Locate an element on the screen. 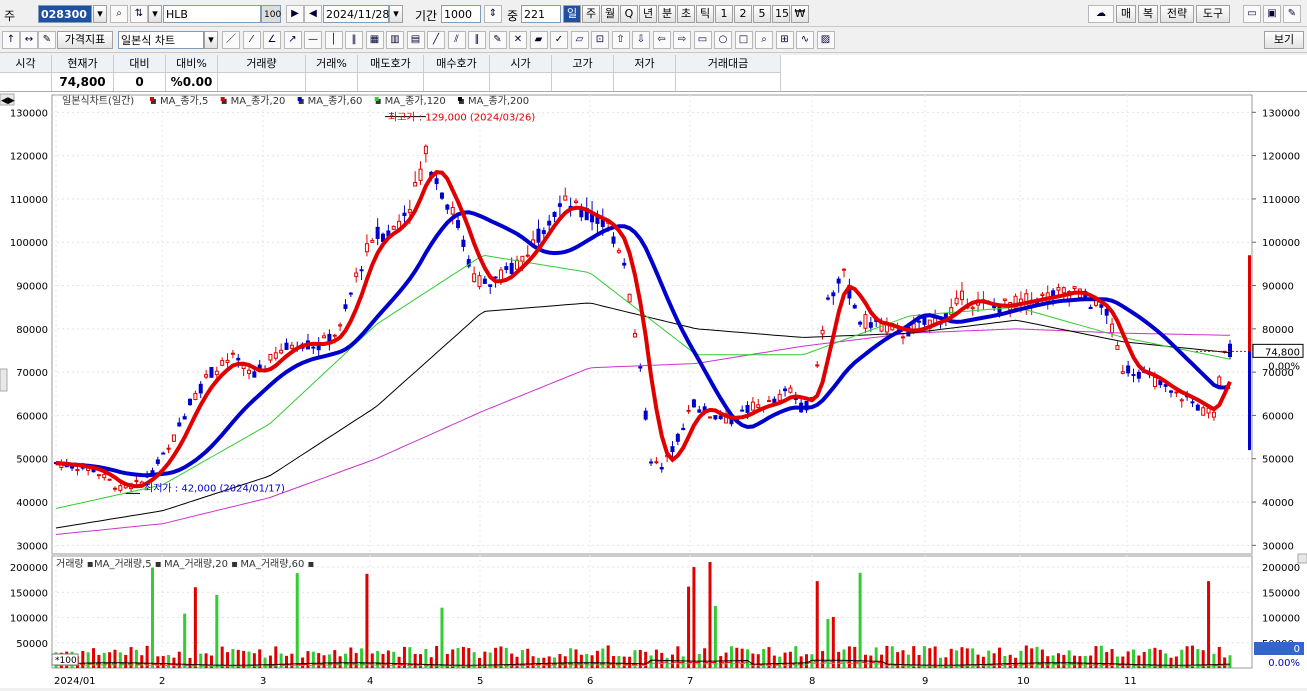  draw-parallel-icon: ‖ is located at coordinates (354, 40).